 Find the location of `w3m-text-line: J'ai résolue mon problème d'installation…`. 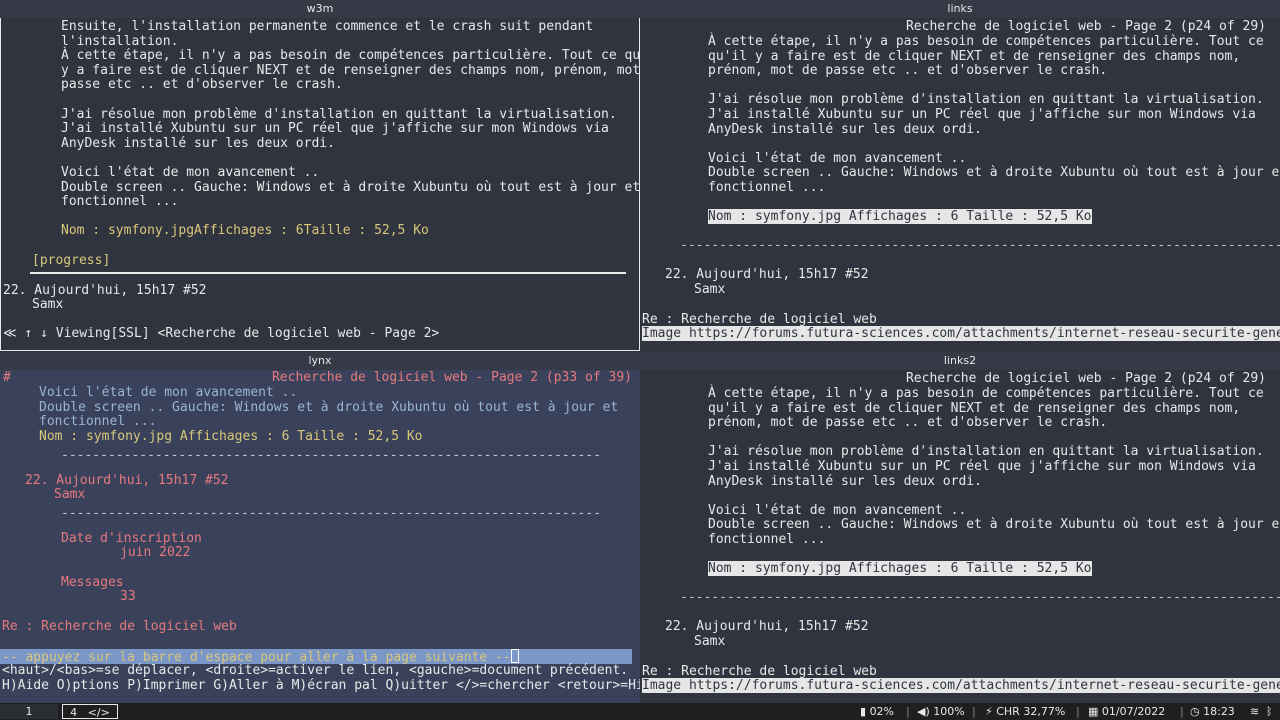

w3m-text-line: J'ai résolue mon problème d'installation… is located at coordinates (339, 114).